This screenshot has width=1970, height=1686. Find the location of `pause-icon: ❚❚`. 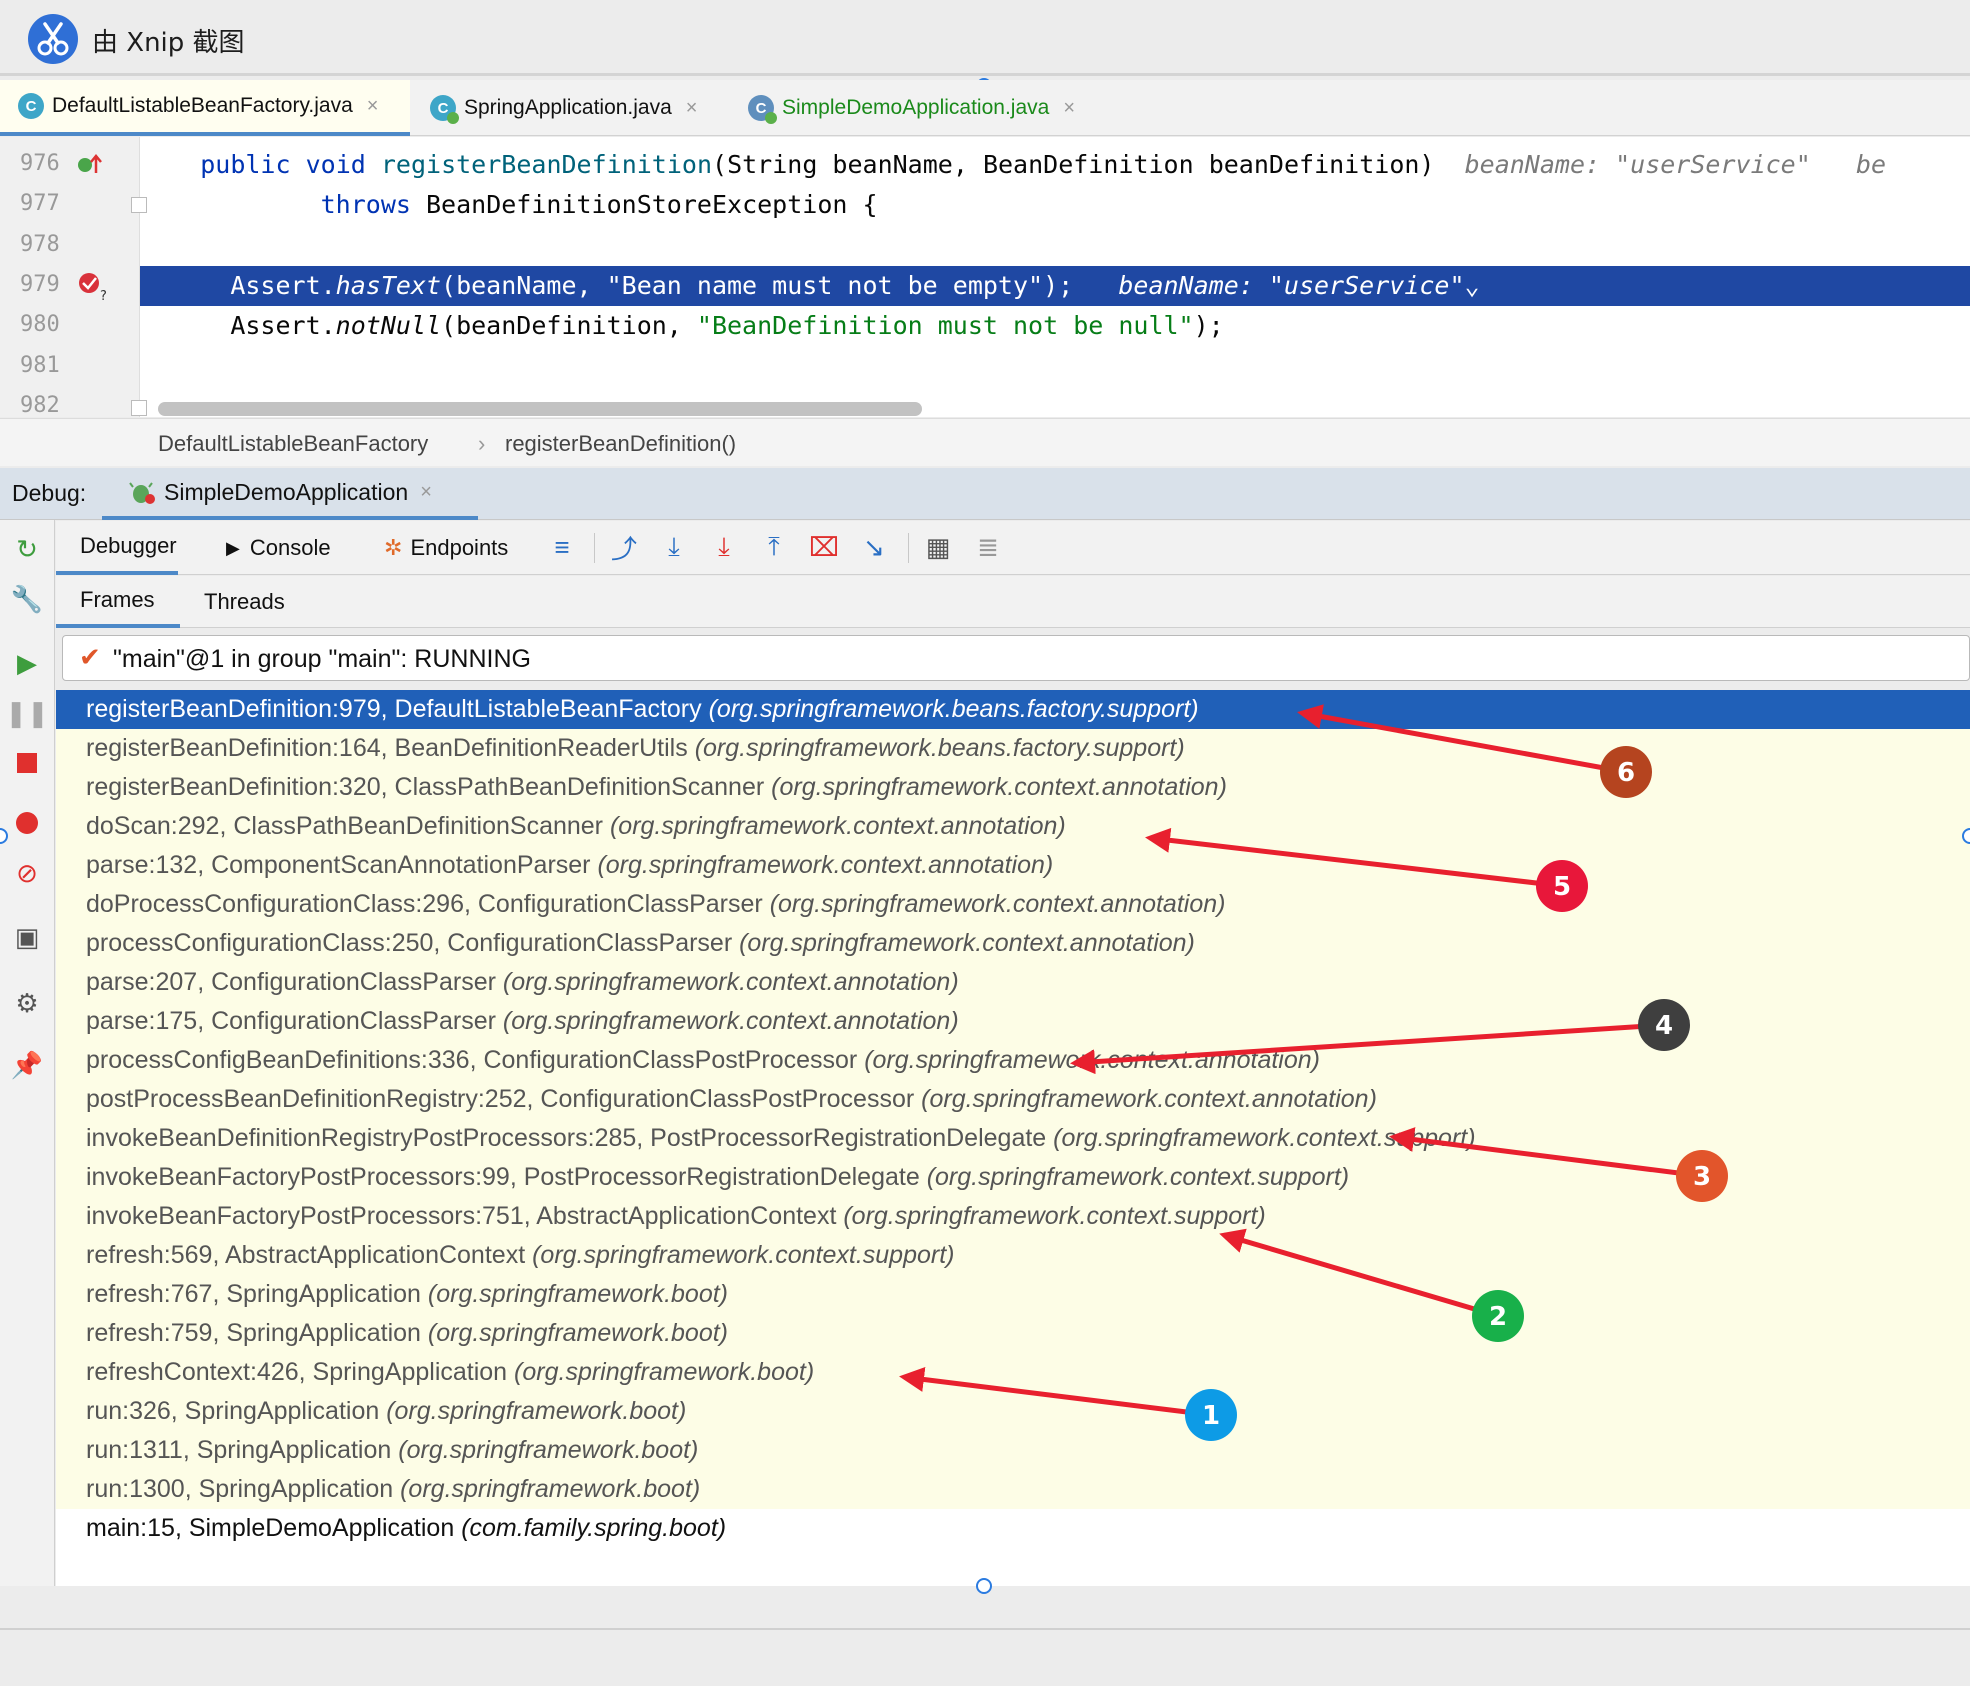

pause-icon: ❚❚ is located at coordinates (27, 713).